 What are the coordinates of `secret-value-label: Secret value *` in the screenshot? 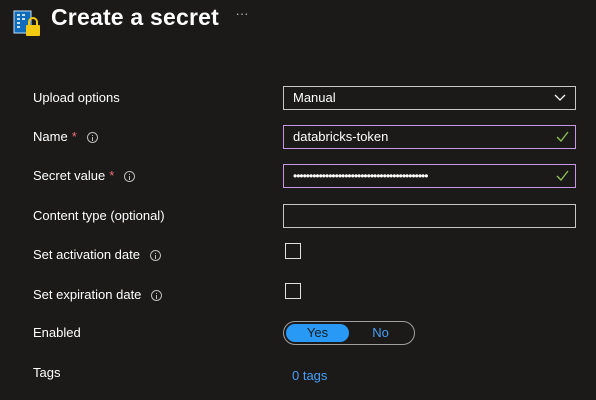 It's located at (84, 176).